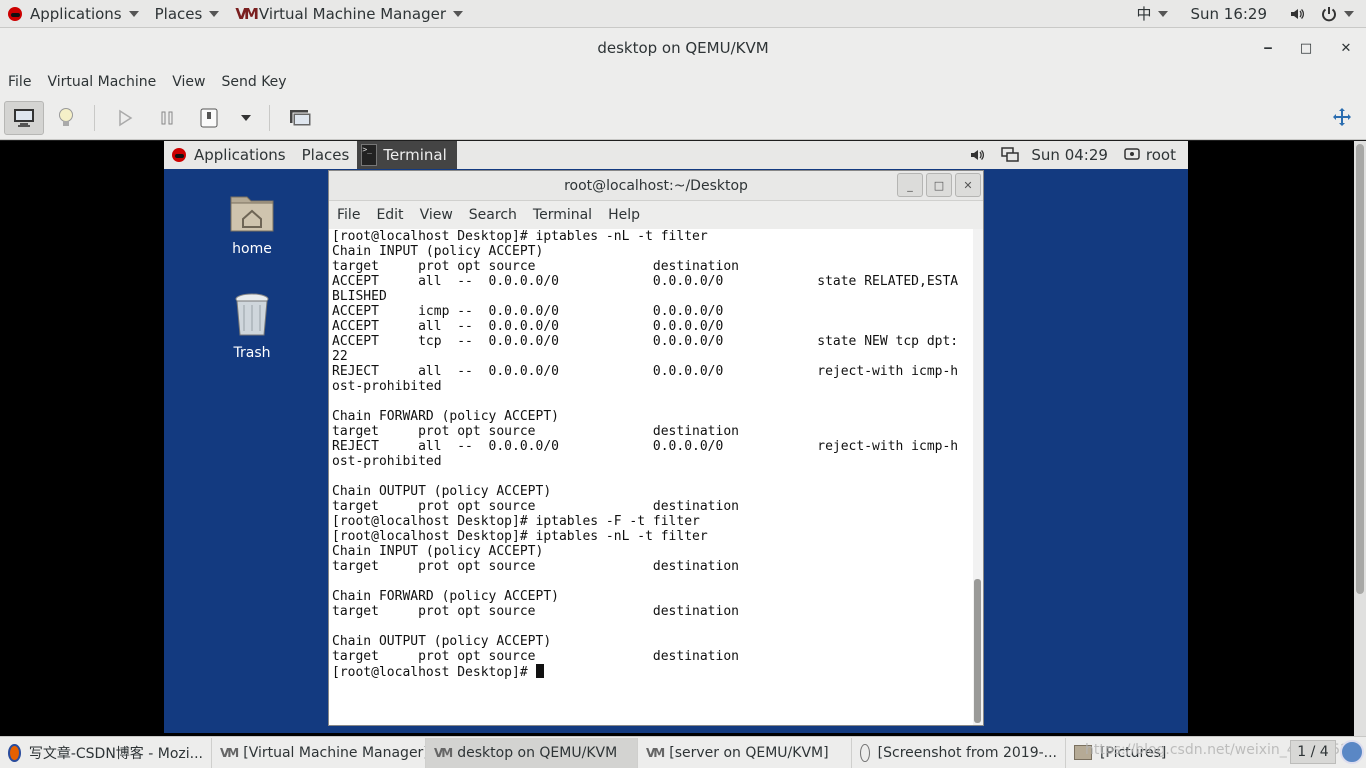 The width and height of the screenshot is (1366, 768). I want to click on terminal-maximize-button: □, so click(939, 185).